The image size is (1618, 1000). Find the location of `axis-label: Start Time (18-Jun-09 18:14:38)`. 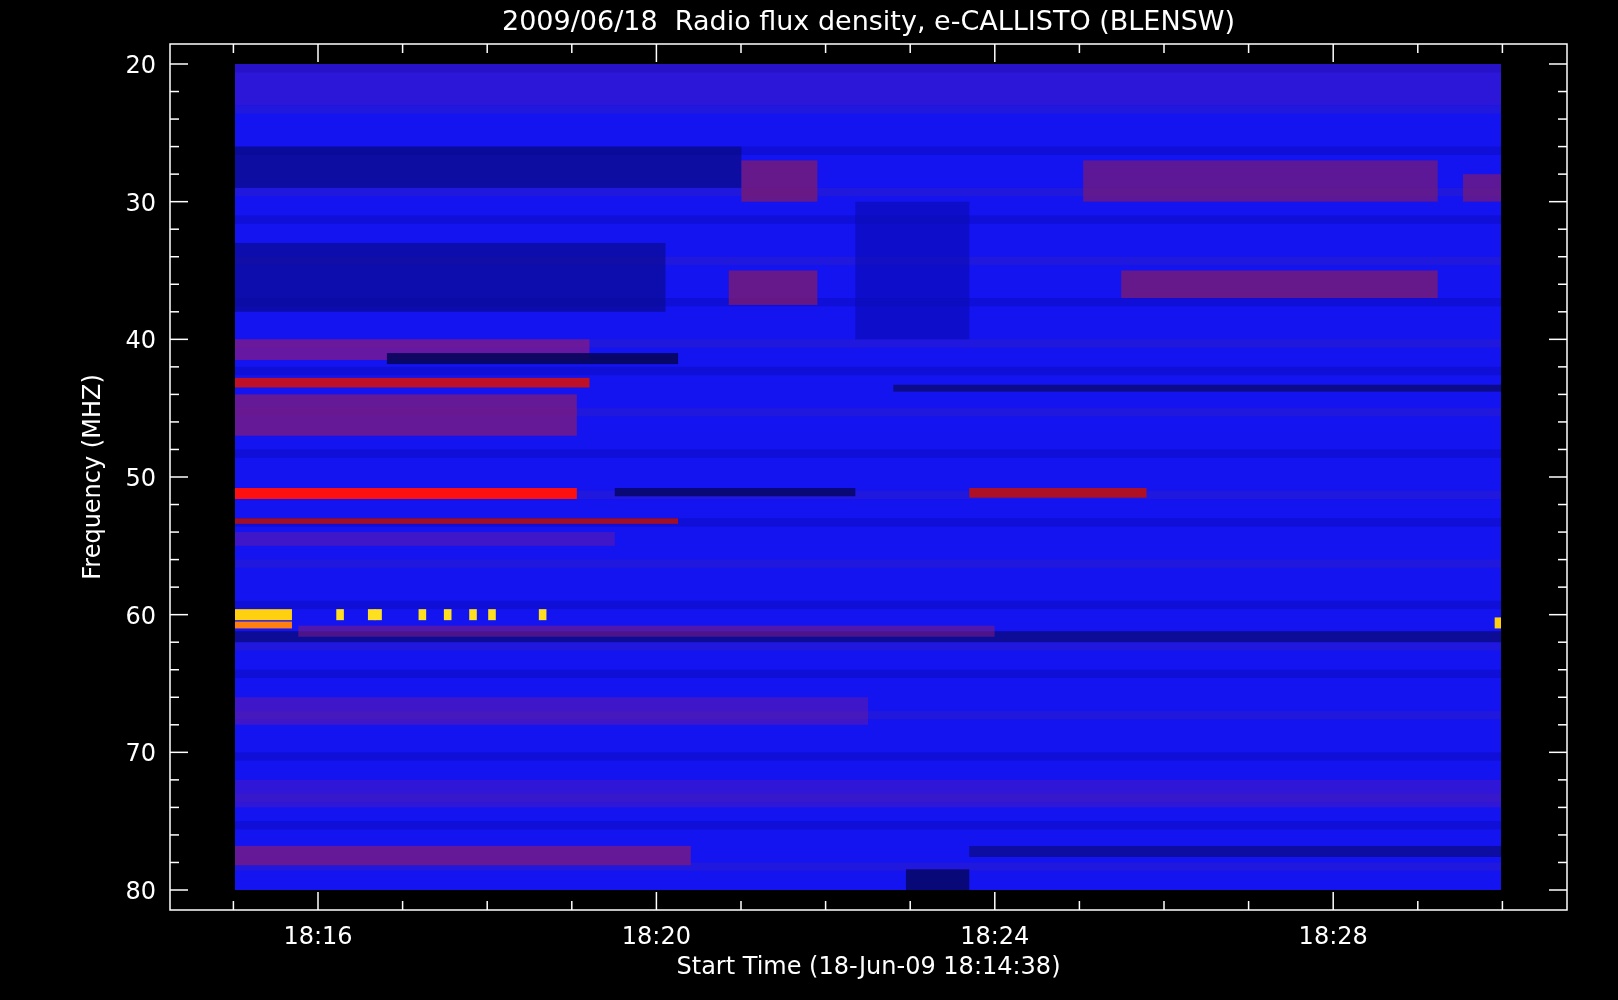

axis-label: Start Time (18-Jun-09 18:14:38) is located at coordinates (868, 966).